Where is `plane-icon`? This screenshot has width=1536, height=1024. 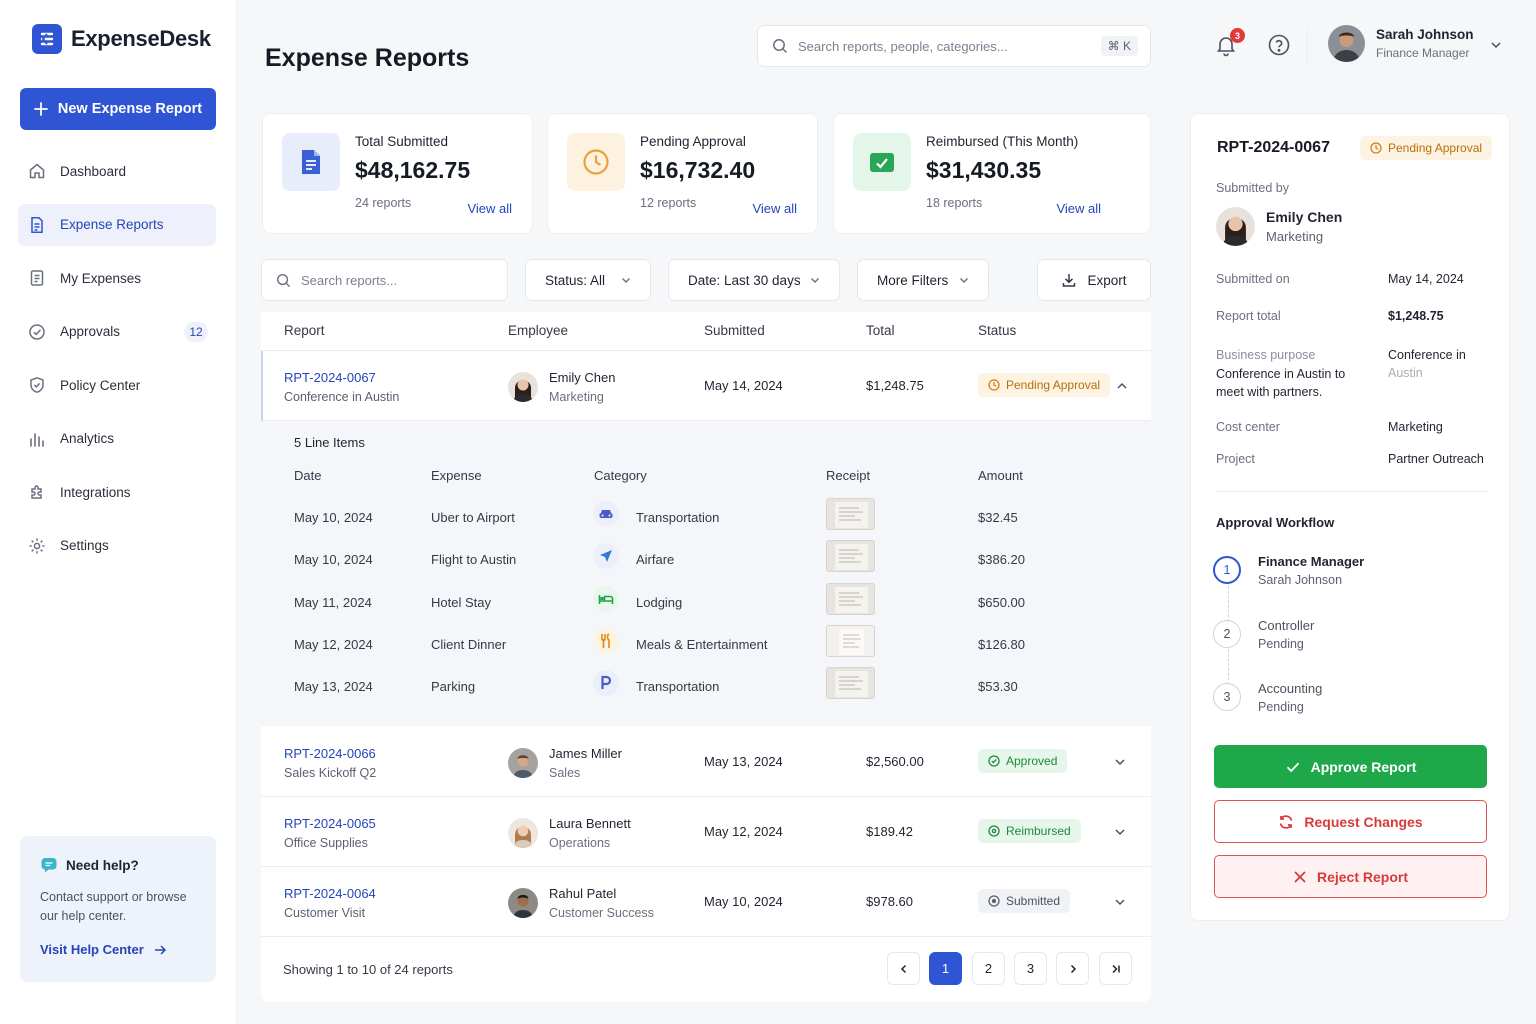
plane-icon is located at coordinates (606, 556).